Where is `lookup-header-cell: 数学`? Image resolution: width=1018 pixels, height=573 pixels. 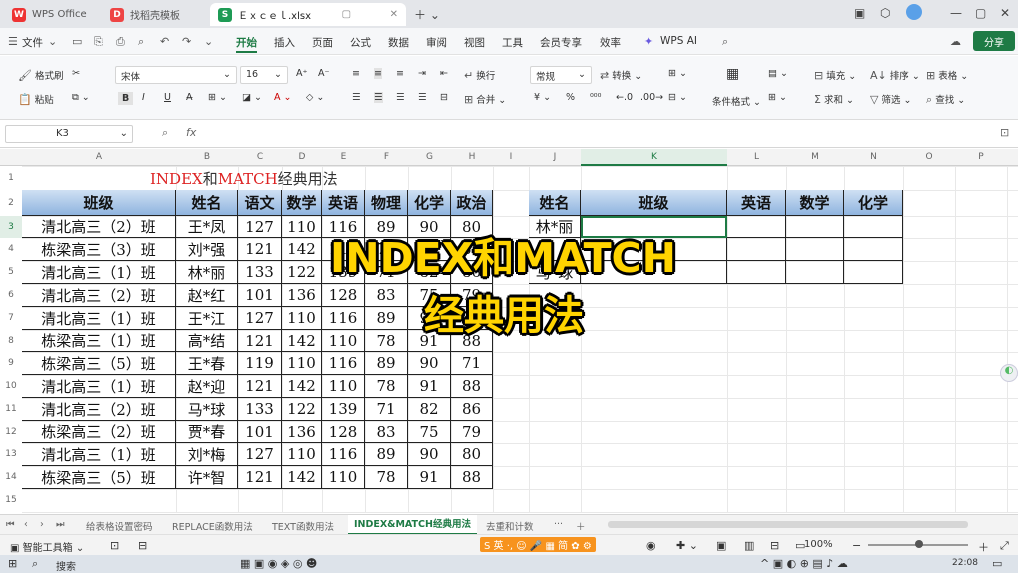 lookup-header-cell: 数学 is located at coordinates (815, 203).